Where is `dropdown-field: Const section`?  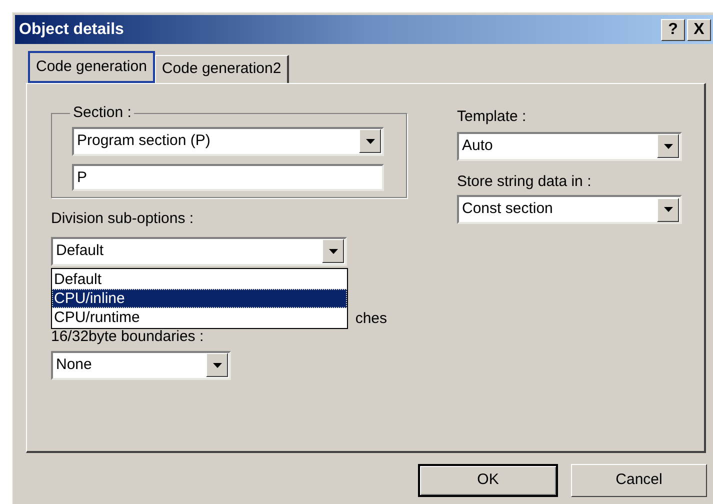 dropdown-field: Const section is located at coordinates (569, 209).